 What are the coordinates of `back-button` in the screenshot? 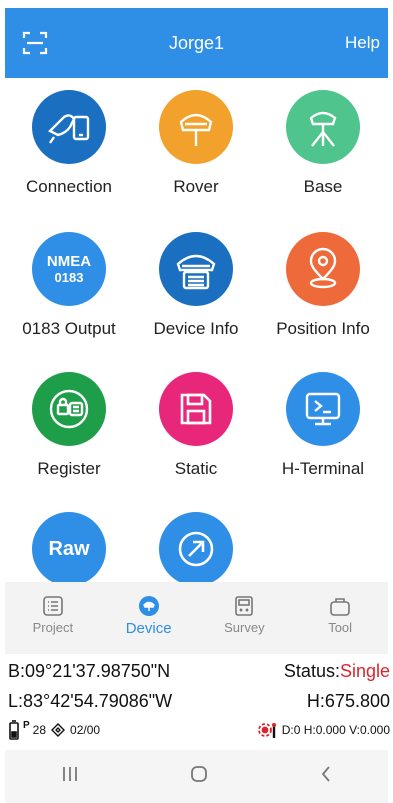 It's located at (326, 776).